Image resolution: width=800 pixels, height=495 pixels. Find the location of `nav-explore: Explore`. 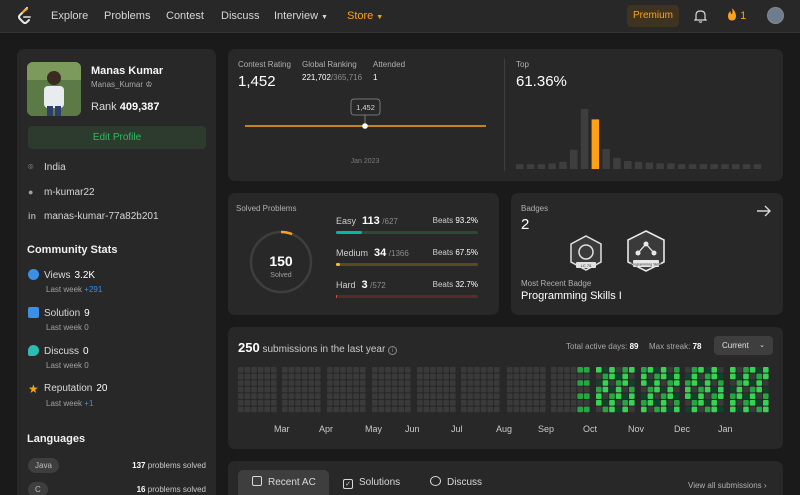

nav-explore: Explore is located at coordinates (69, 16).